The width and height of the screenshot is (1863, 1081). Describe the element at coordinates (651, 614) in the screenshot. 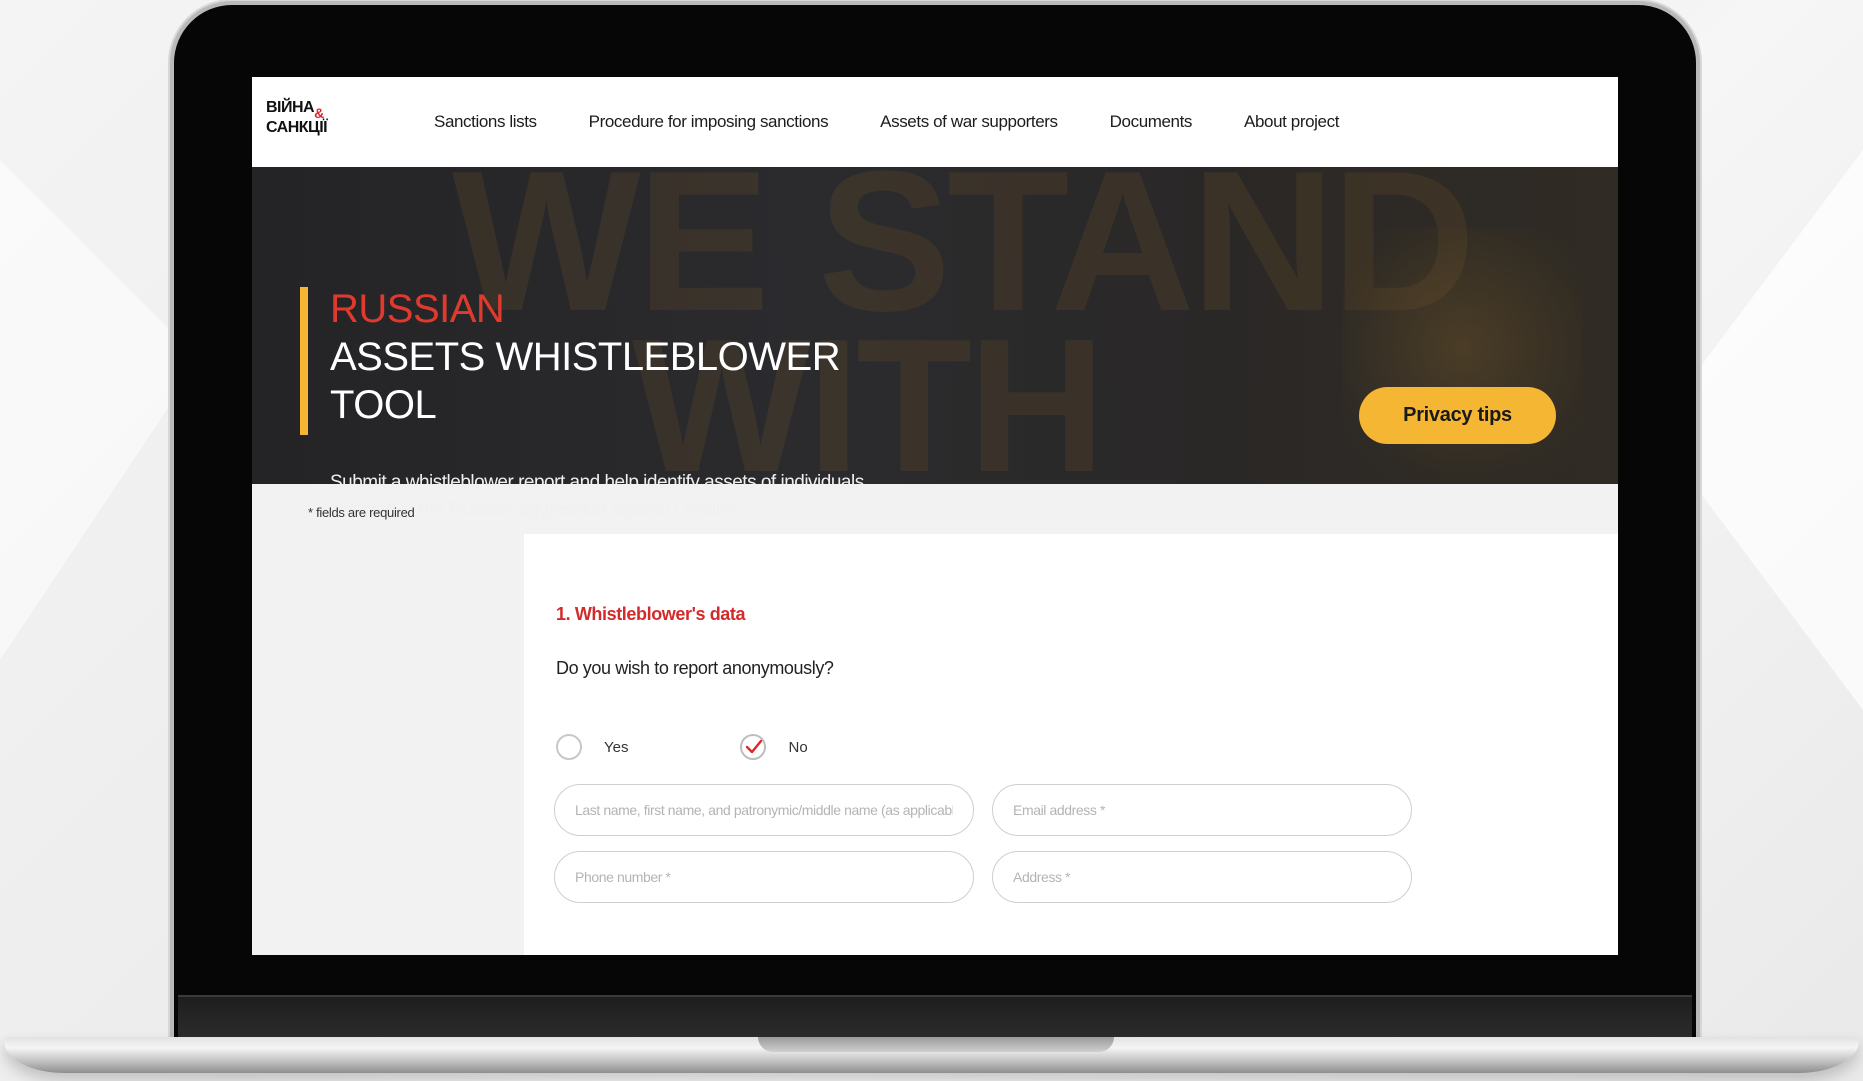

I see `section-title: 1. Whistleblower's data` at that location.